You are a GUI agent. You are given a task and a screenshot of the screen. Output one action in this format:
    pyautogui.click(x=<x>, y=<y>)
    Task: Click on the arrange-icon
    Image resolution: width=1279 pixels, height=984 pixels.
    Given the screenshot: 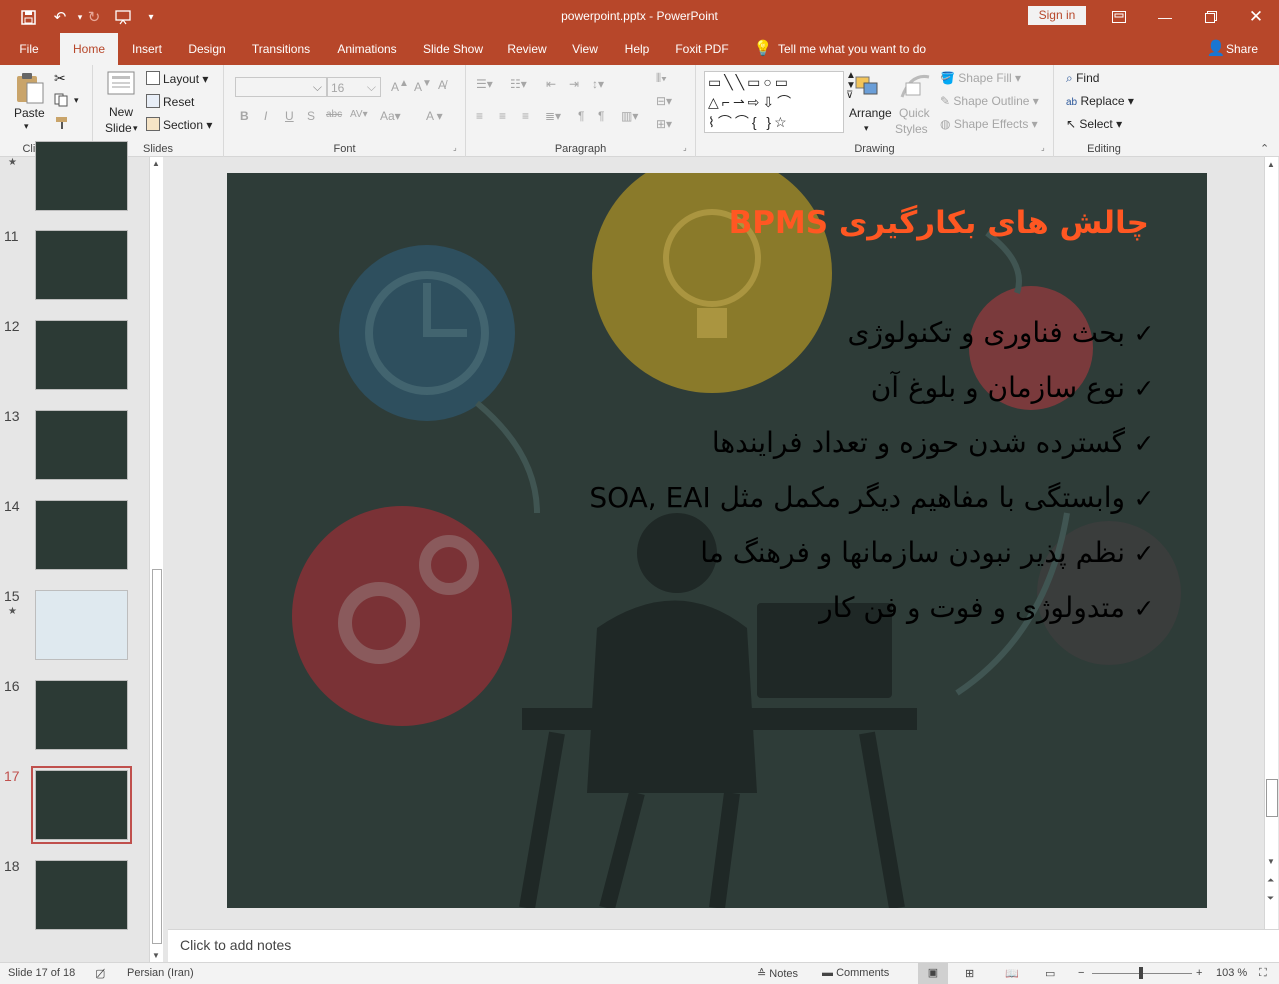 What is the action you would take?
    pyautogui.click(x=867, y=87)
    